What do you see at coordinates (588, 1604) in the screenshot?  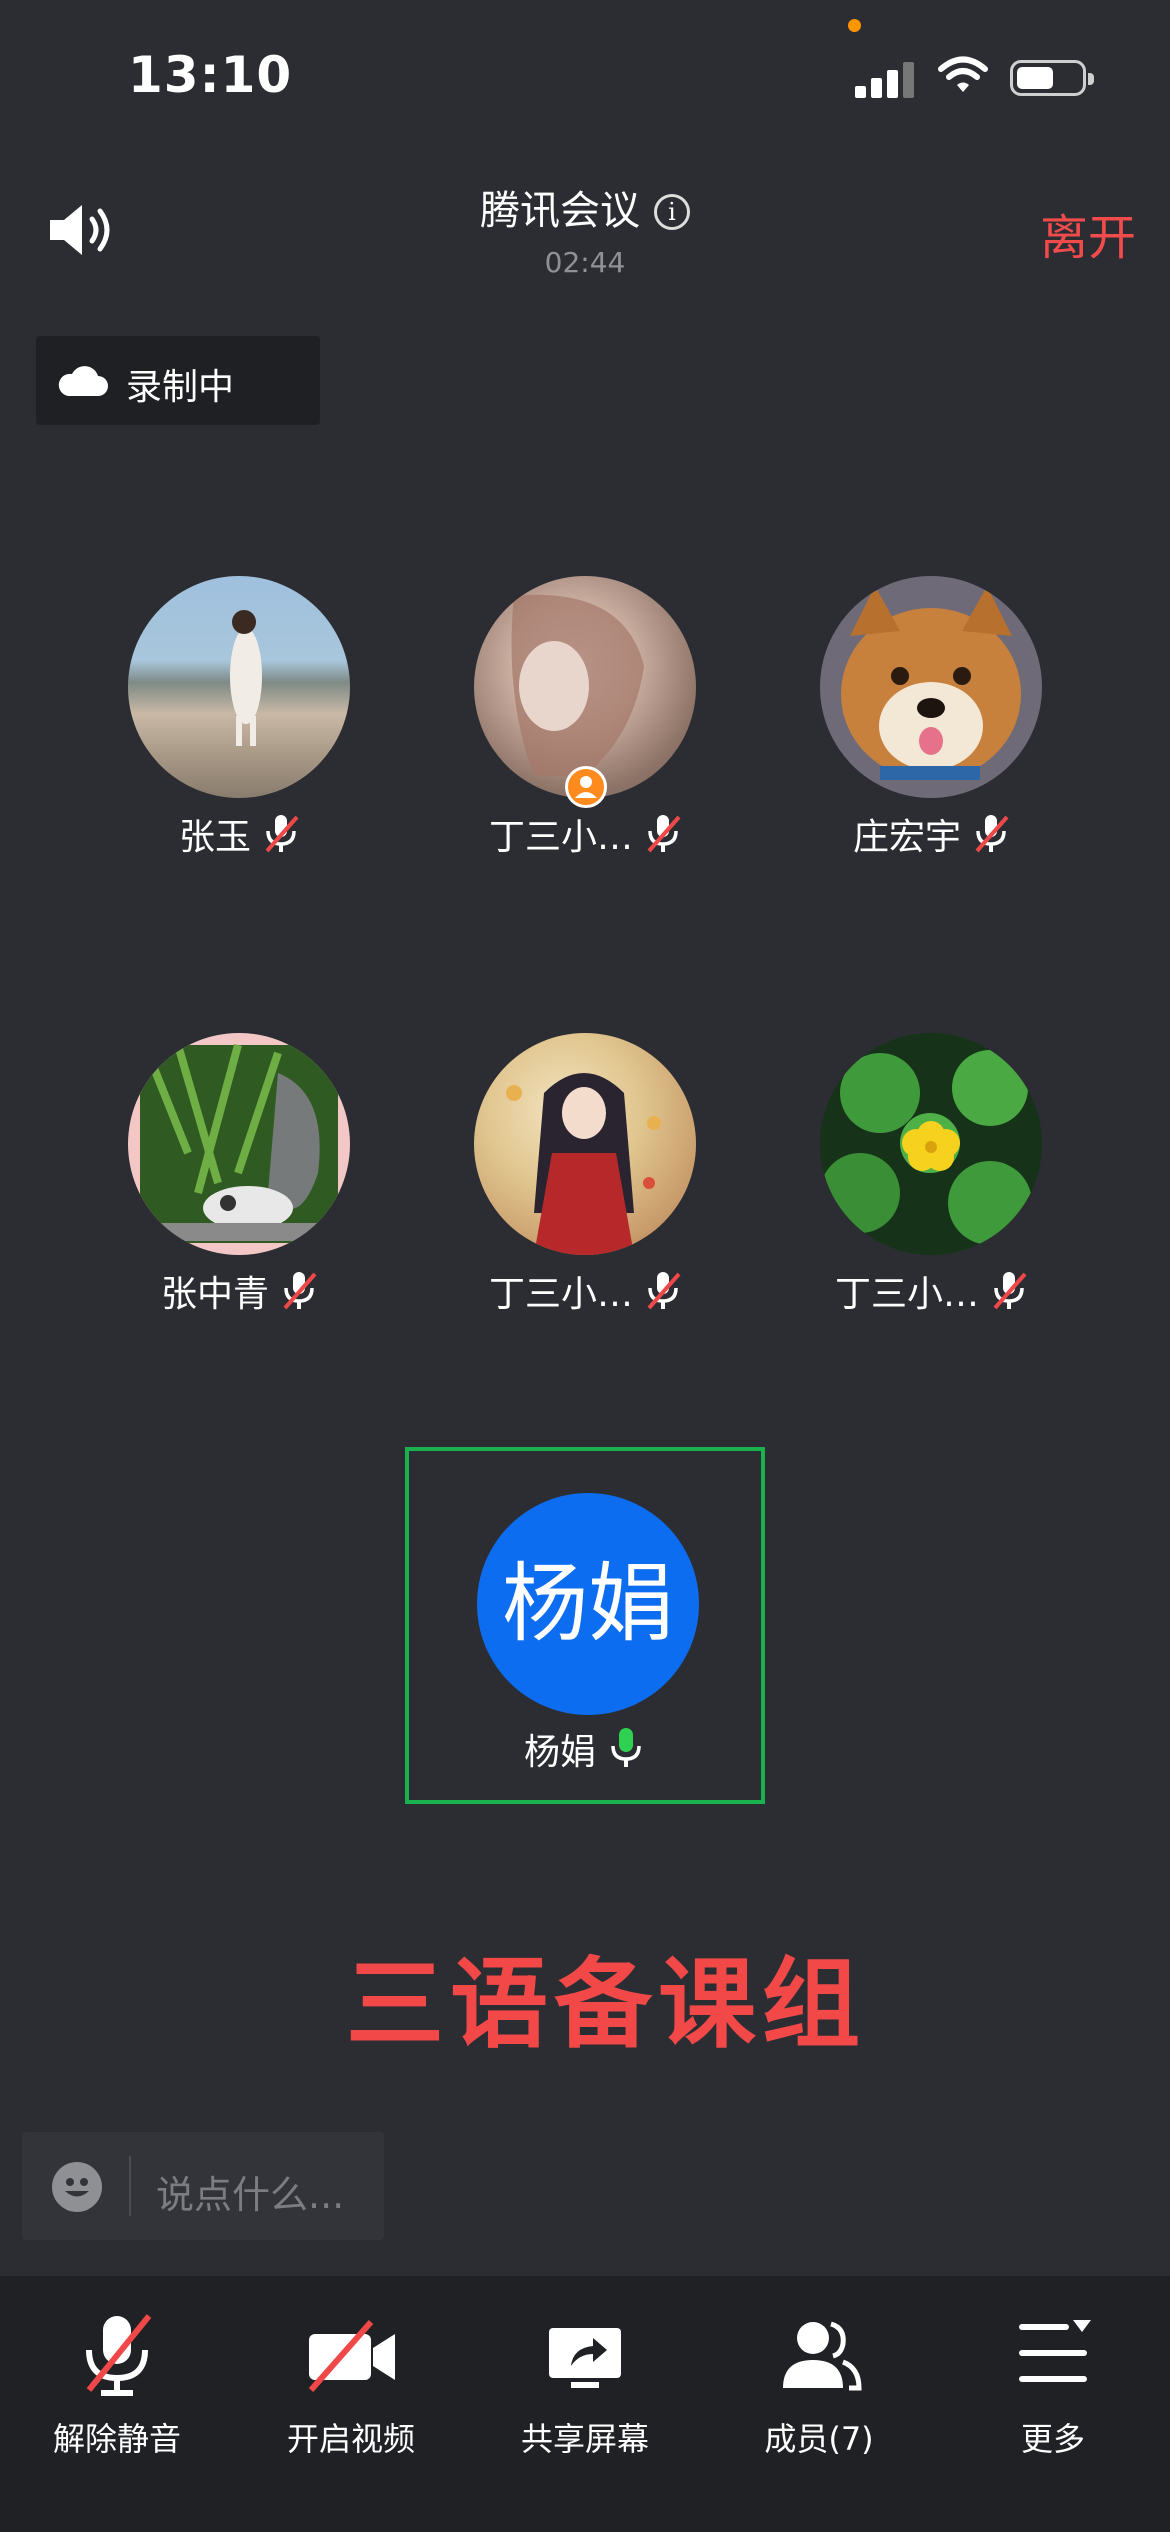 I see `active-speaker-avatar: 杨娟` at bounding box center [588, 1604].